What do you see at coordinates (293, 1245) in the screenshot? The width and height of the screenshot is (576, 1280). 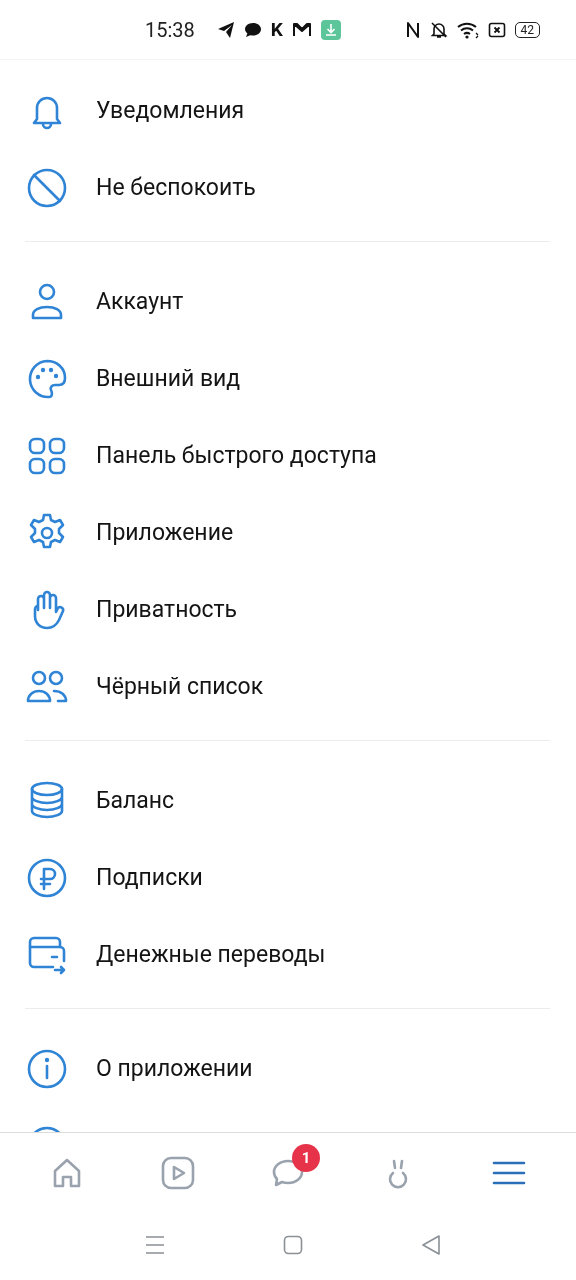 I see `home-icon` at bounding box center [293, 1245].